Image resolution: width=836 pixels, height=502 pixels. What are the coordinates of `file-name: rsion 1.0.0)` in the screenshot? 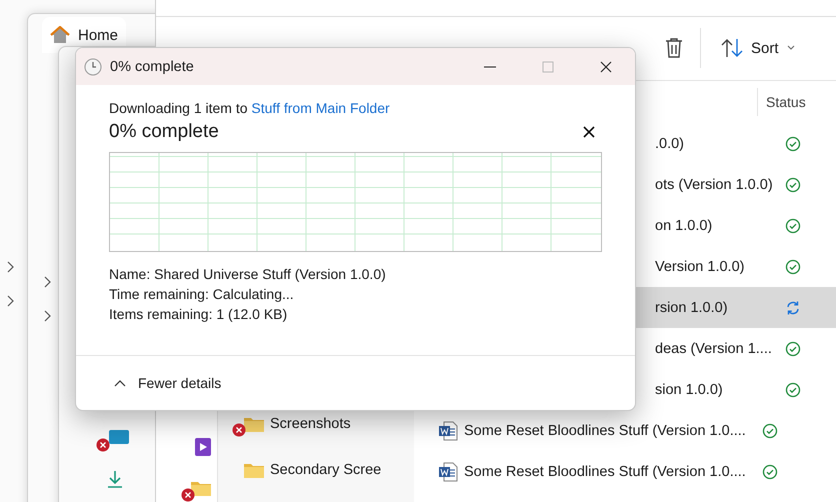 It's located at (691, 308).